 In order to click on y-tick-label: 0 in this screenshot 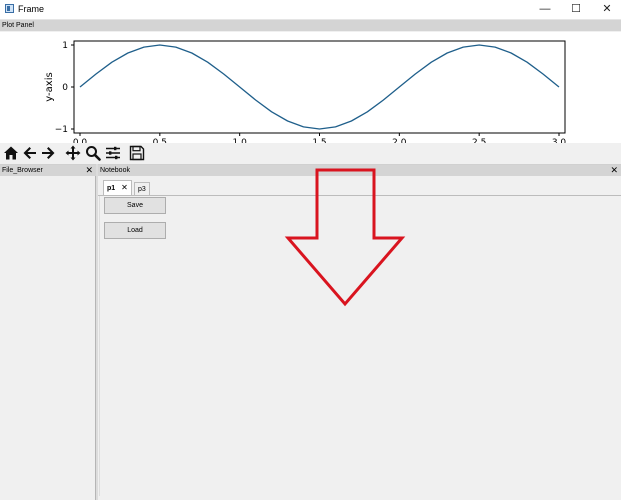, I will do `click(65, 88)`.